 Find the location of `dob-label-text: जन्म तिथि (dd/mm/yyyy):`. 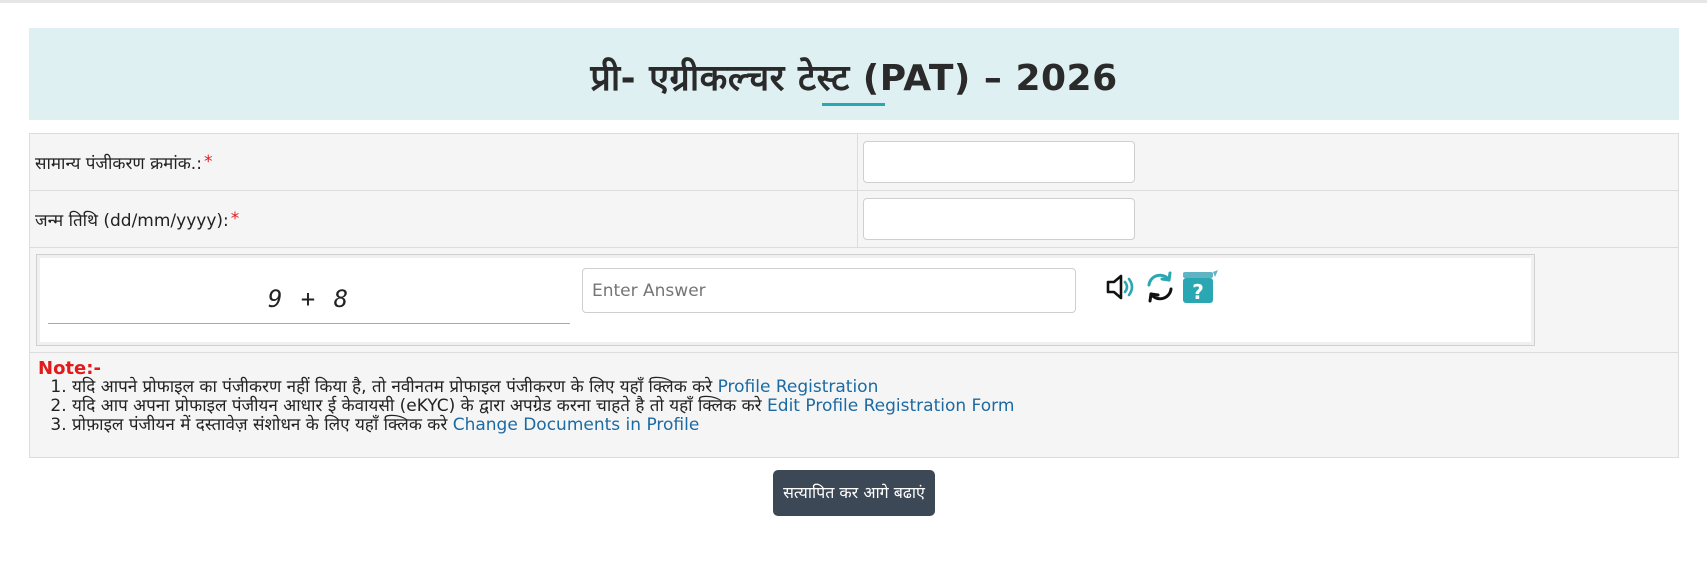

dob-label-text: जन्म तिथि (dd/mm/yyyy): is located at coordinates (132, 220).